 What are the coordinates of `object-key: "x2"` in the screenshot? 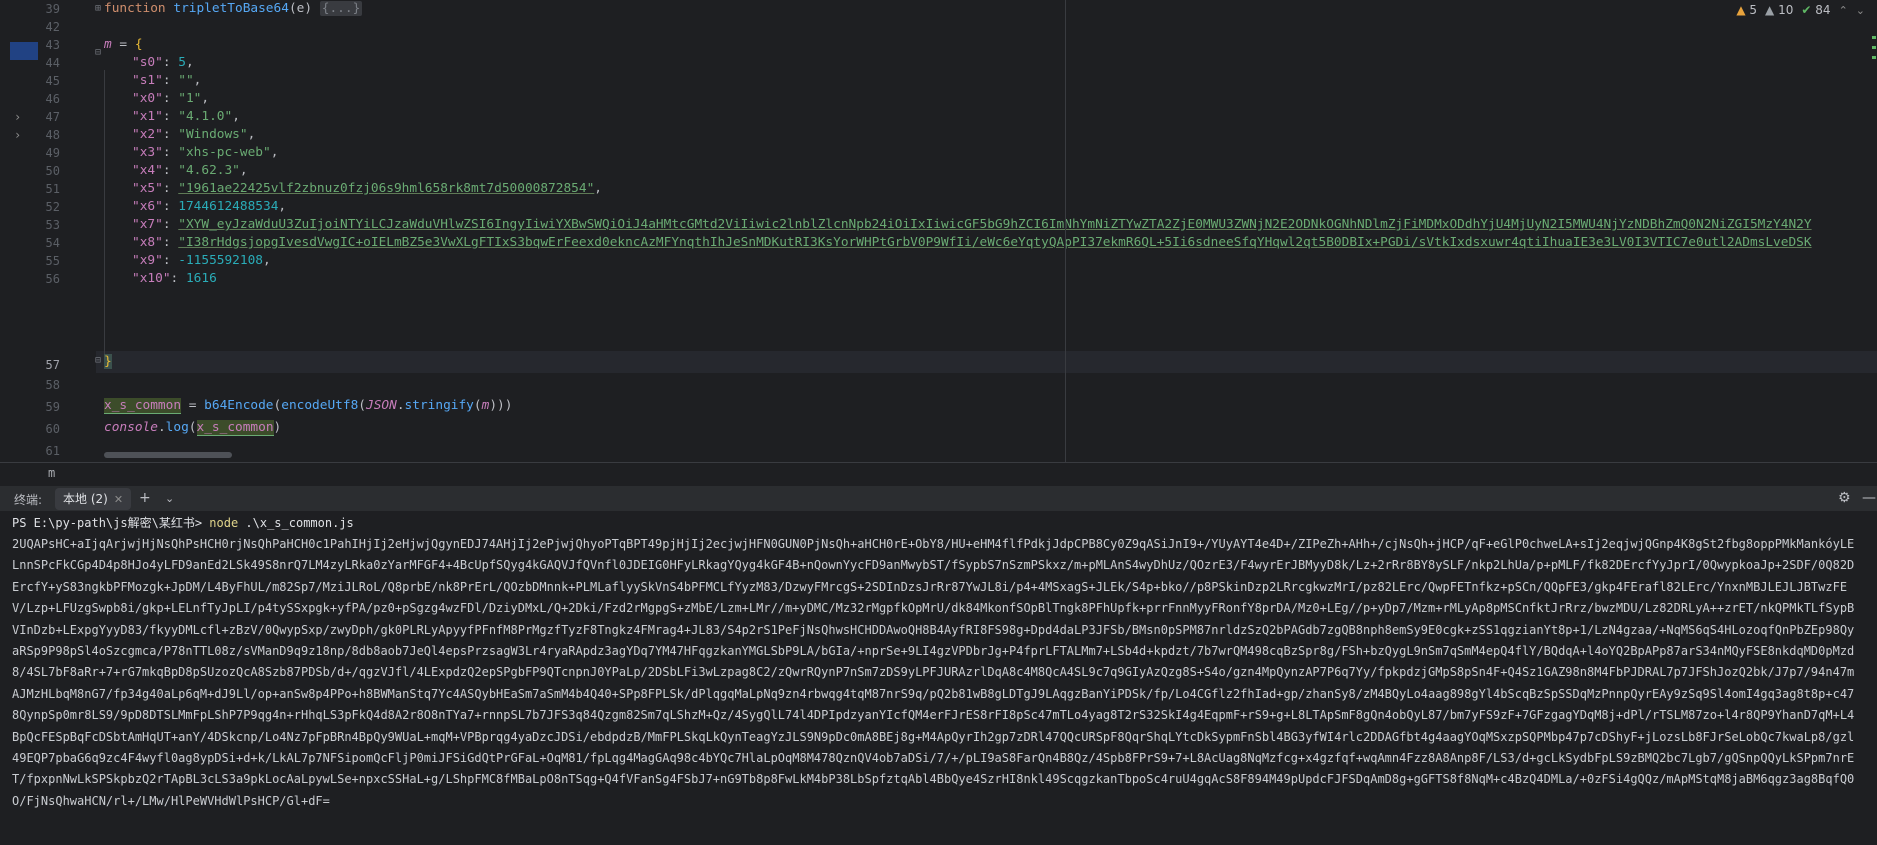 It's located at (147, 134).